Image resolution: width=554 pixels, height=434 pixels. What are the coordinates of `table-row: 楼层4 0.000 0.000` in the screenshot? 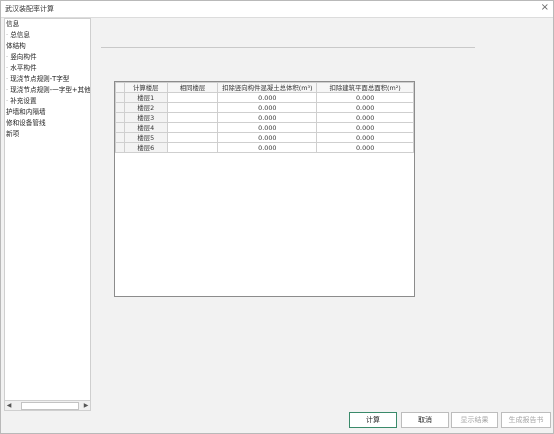 It's located at (264, 127).